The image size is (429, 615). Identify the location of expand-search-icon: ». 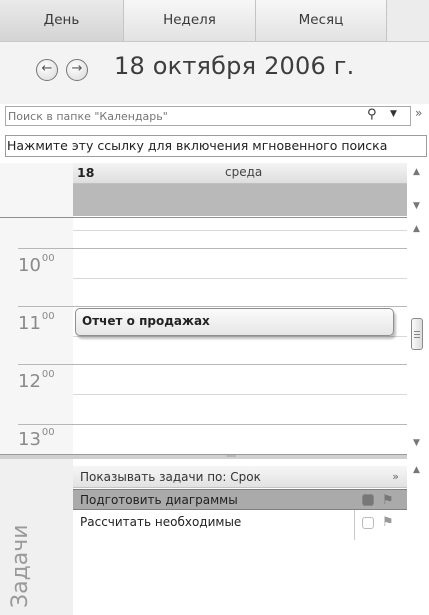
(418, 113).